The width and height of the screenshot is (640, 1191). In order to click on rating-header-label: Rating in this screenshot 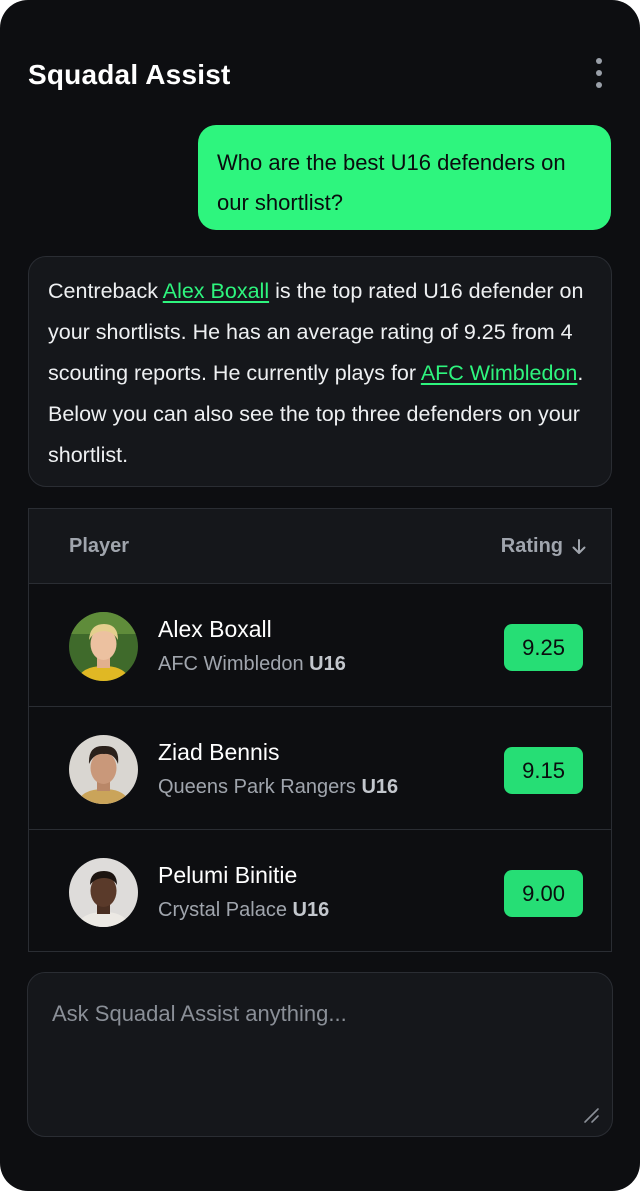, I will do `click(531, 546)`.